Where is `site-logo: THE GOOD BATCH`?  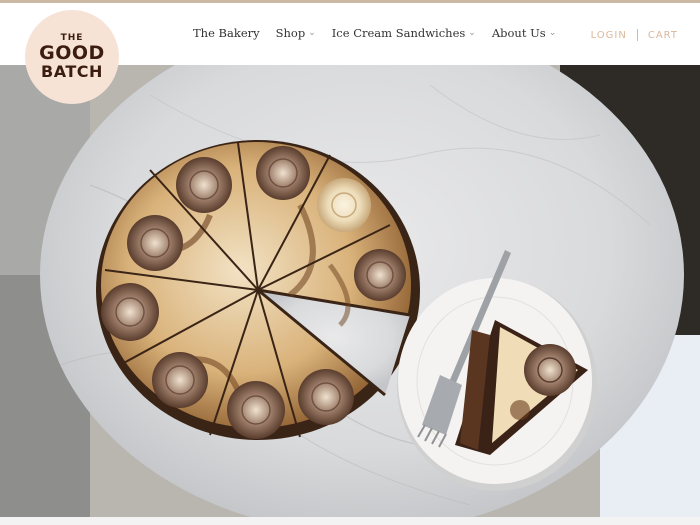 site-logo: THE GOOD BATCH is located at coordinates (72, 57).